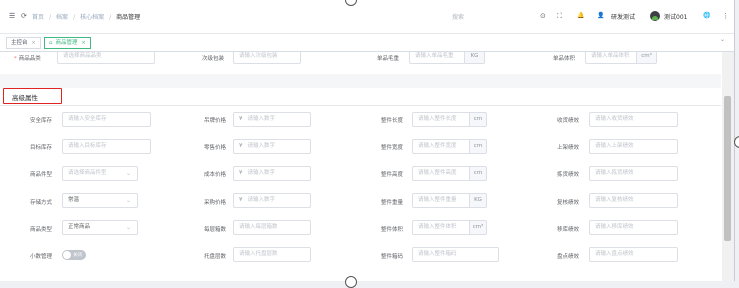 The image size is (739, 288). What do you see at coordinates (41, 175) in the screenshot?
I see `item-type-label: 商品件型` at bounding box center [41, 175].